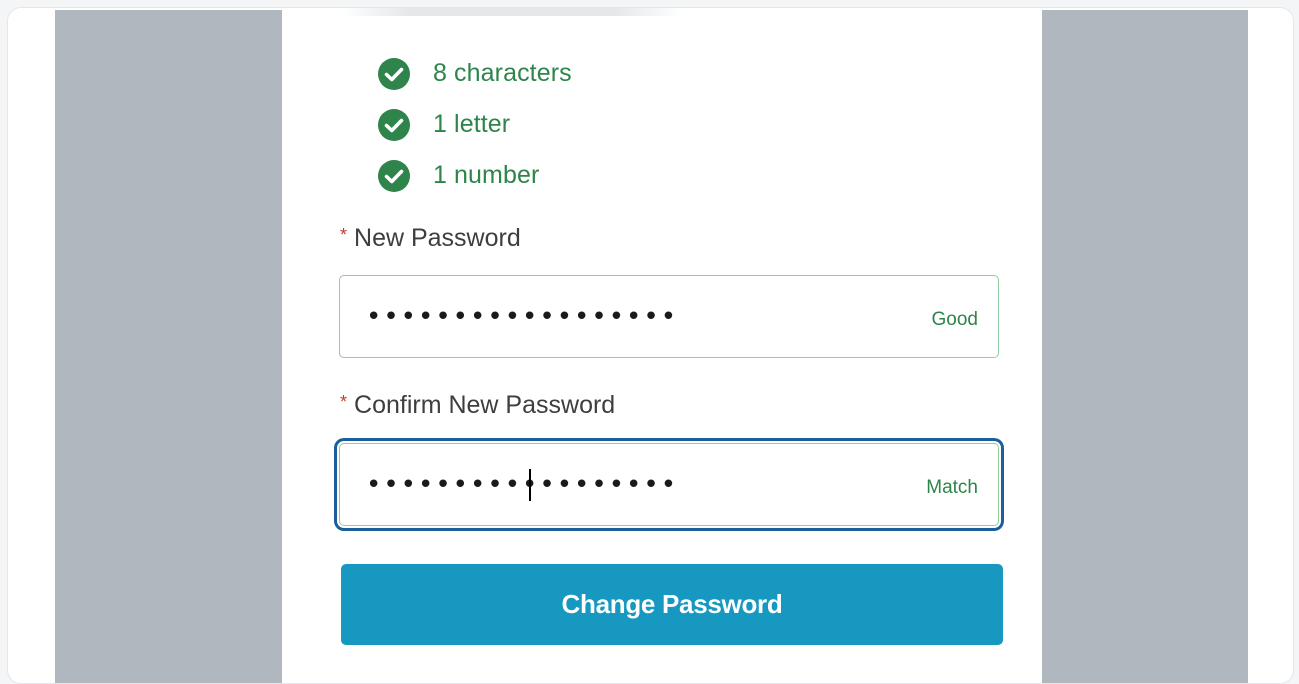  I want to click on confirm-password-field: Match, so click(669, 484).